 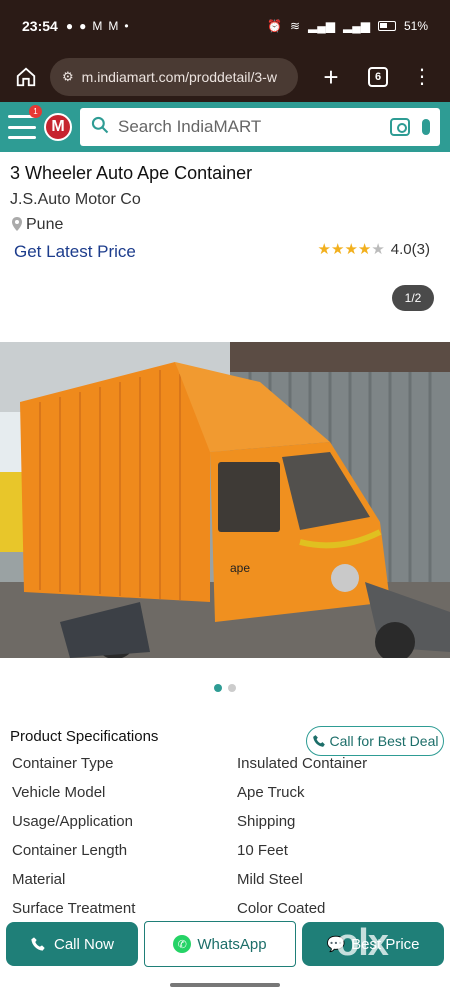 What do you see at coordinates (225, 885) in the screenshot?
I see `spec-row: Material Mild Steel` at bounding box center [225, 885].